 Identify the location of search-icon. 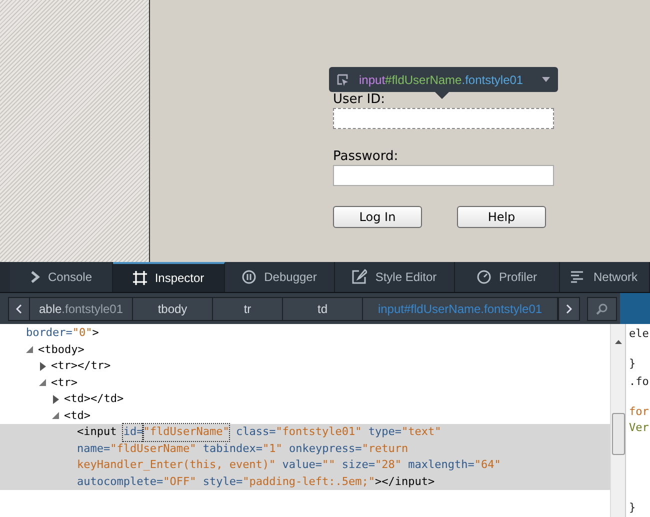
(602, 308).